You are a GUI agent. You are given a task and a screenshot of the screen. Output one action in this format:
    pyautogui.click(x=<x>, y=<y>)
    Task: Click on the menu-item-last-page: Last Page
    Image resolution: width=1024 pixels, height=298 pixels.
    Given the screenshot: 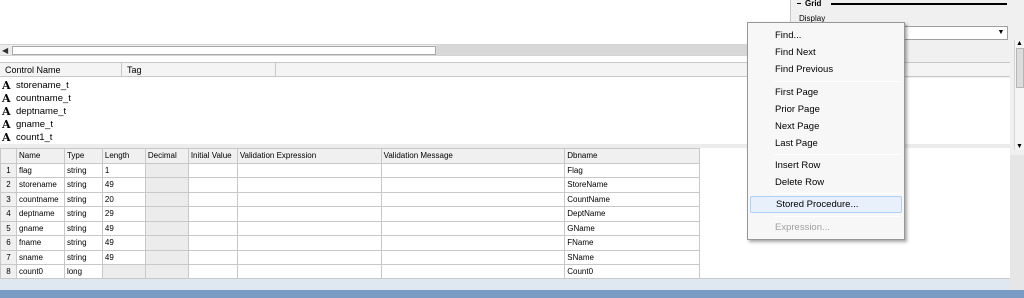 What is the action you would take?
    pyautogui.click(x=826, y=143)
    